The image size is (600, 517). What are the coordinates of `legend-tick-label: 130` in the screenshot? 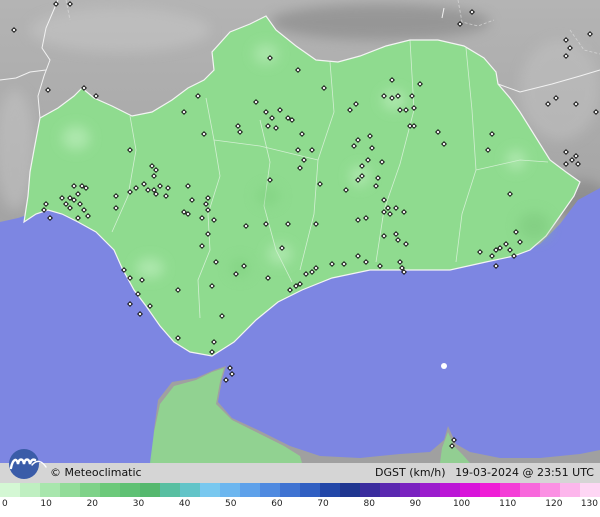 It's located at (589, 504).